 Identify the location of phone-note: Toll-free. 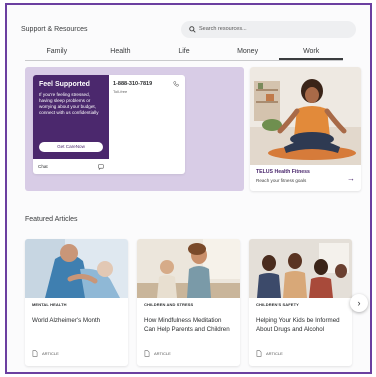
(120, 91).